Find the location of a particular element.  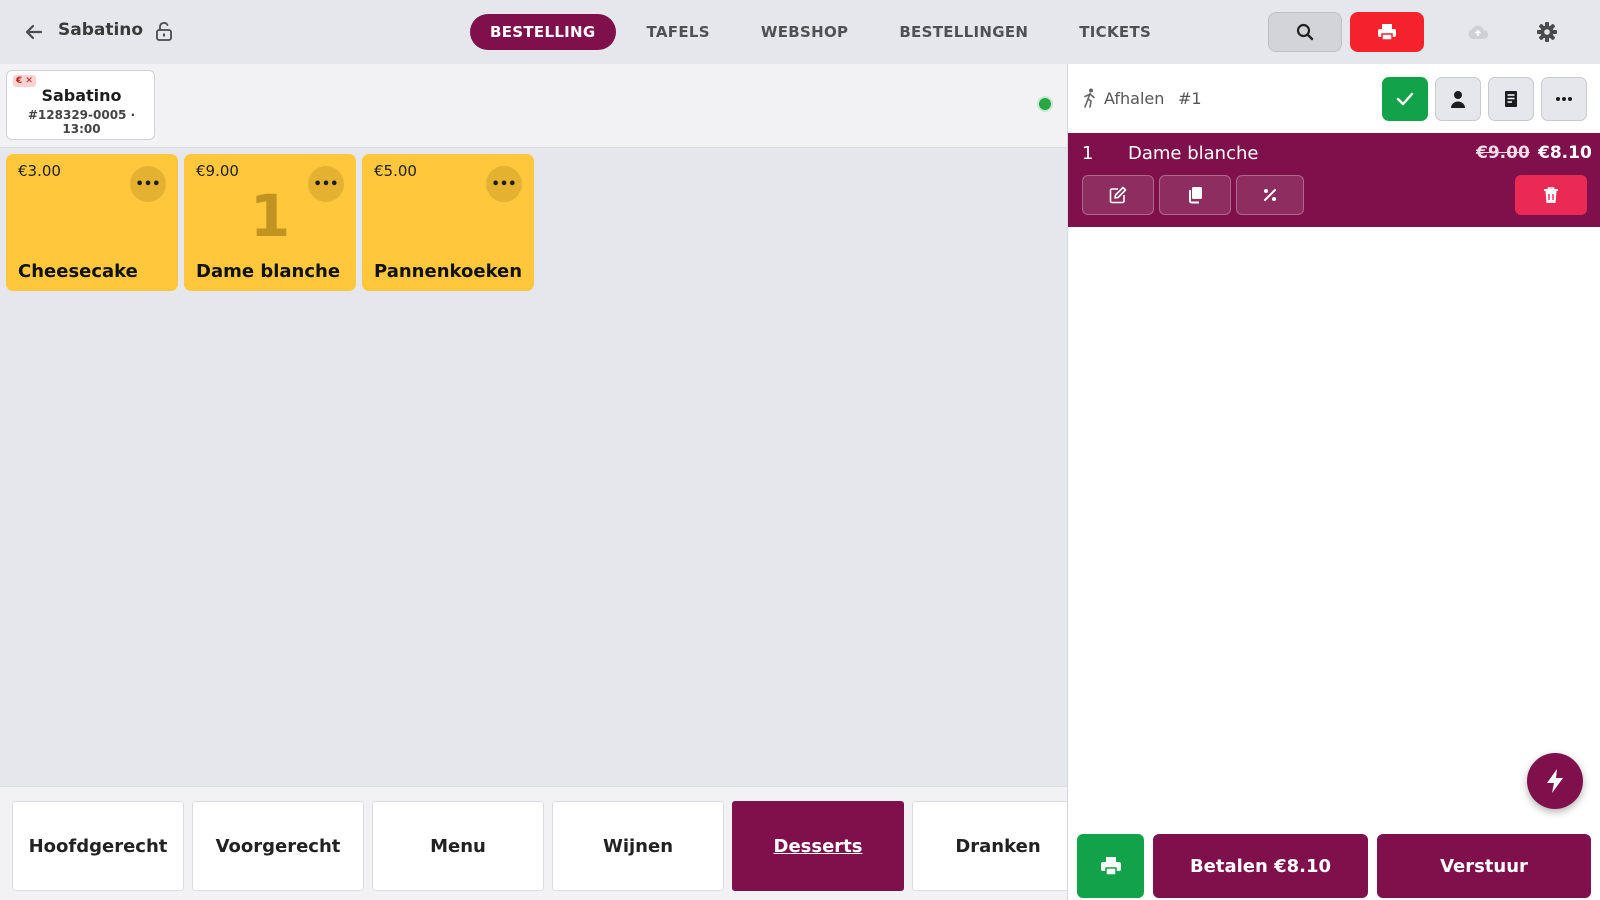

product-tile-dame-blanche: €9.00 ••• 1 Dame blanche is located at coordinates (270, 222).